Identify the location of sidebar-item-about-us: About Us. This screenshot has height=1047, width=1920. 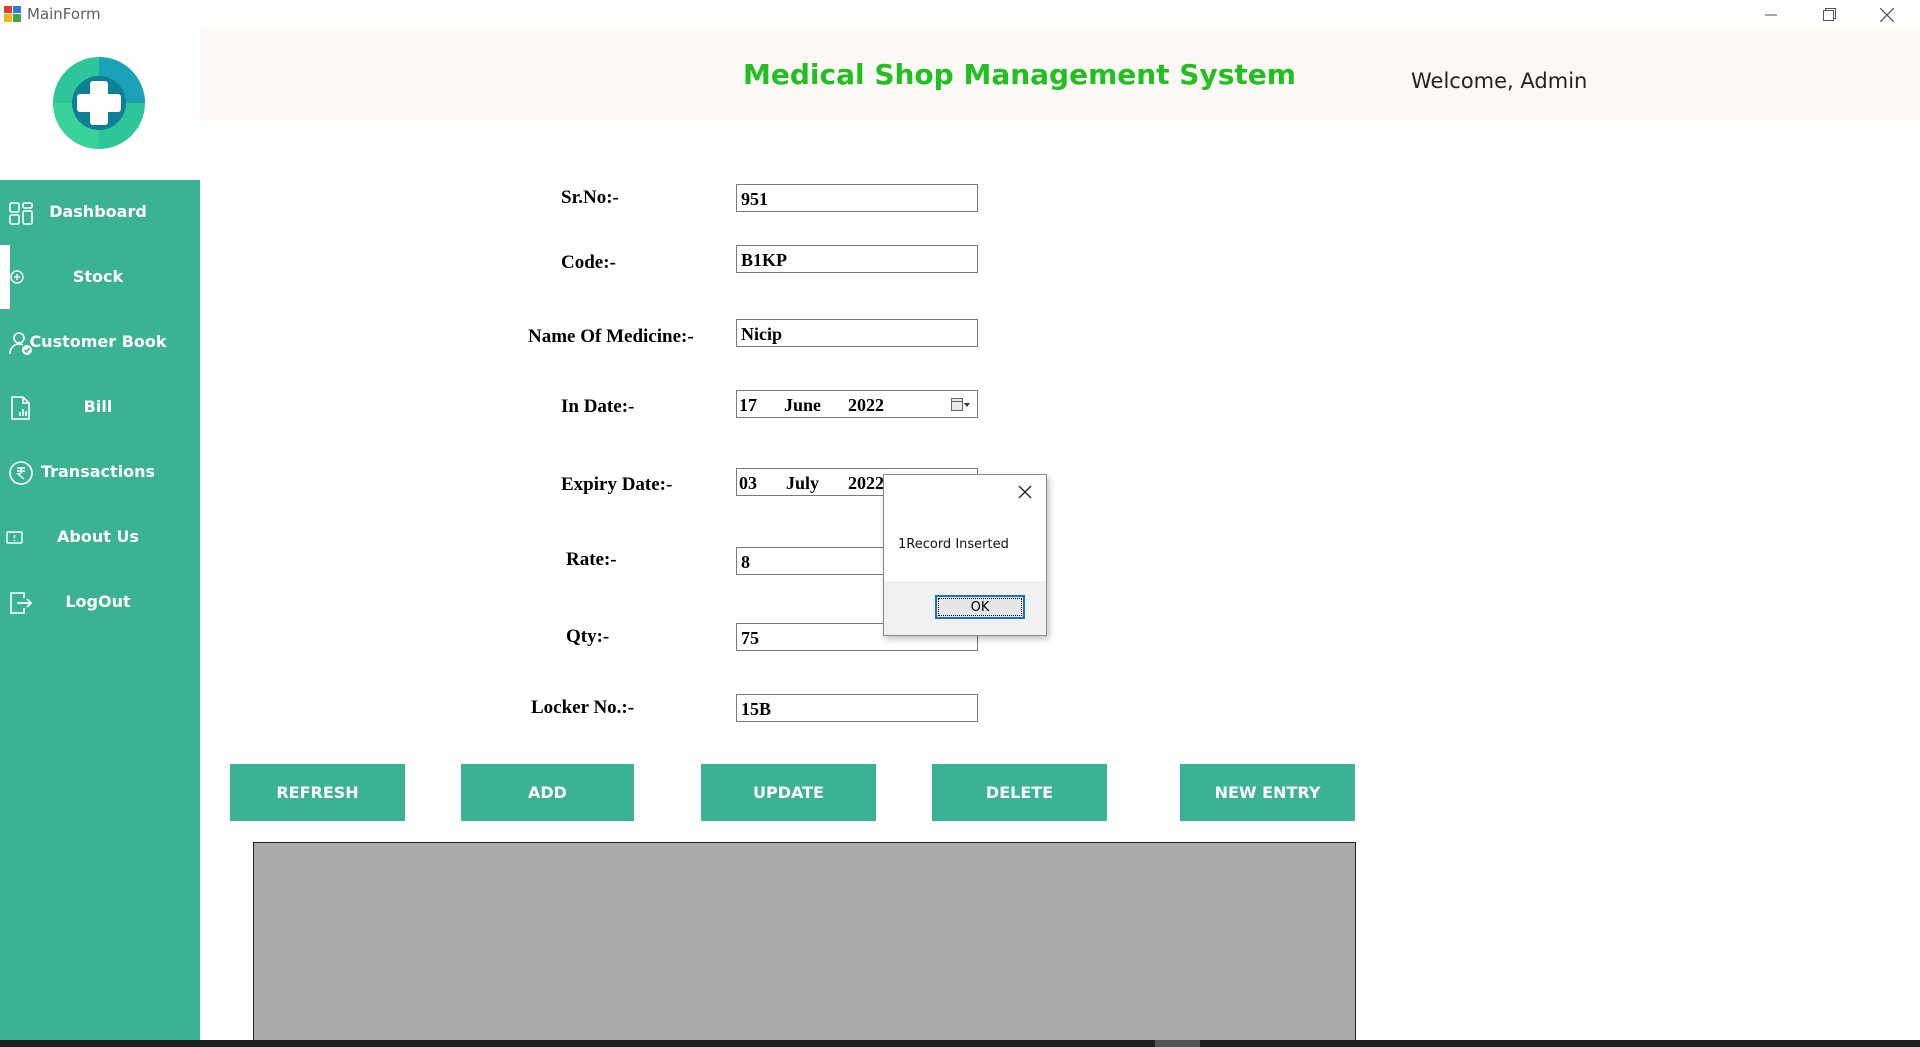
(100, 537).